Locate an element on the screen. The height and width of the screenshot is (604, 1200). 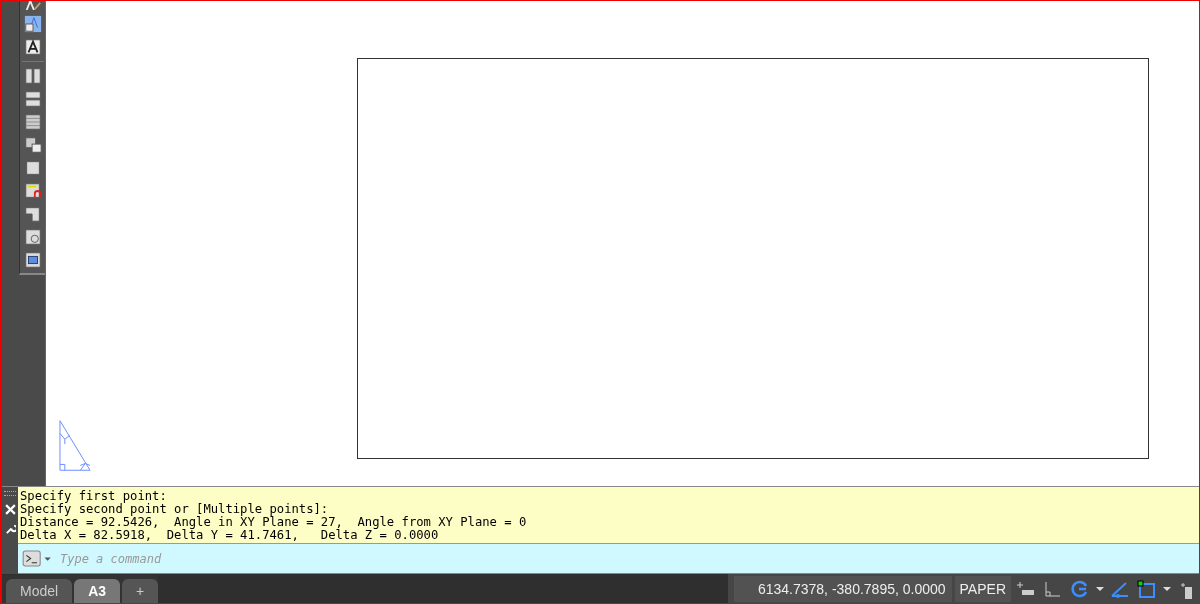
command-input-field: Type a command is located at coordinates (260, 558).